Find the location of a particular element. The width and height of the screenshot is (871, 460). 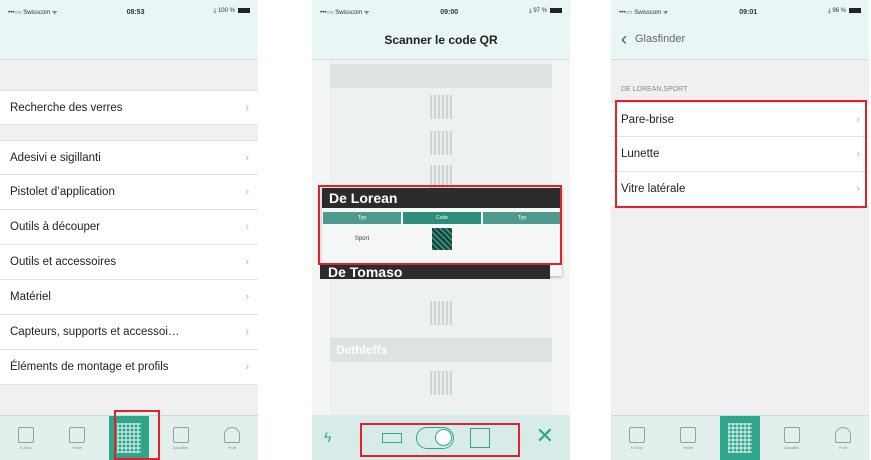

chevron-left-icon: ‹ is located at coordinates (624, 39).